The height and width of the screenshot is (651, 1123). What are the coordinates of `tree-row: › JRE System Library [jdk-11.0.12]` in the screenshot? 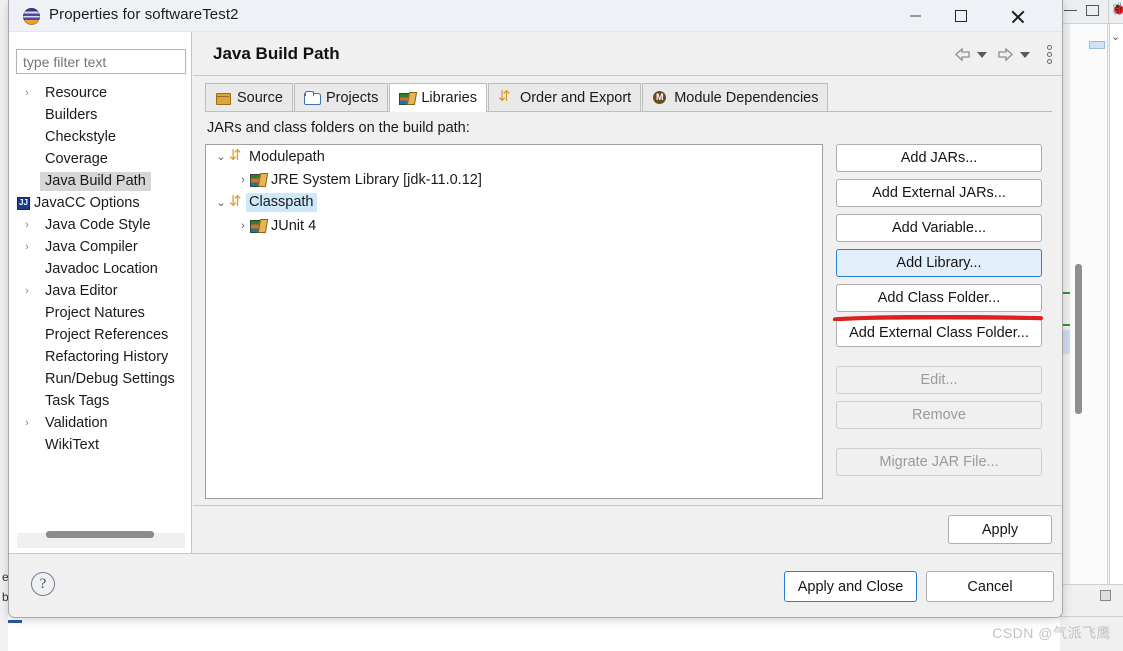 It's located at (514, 179).